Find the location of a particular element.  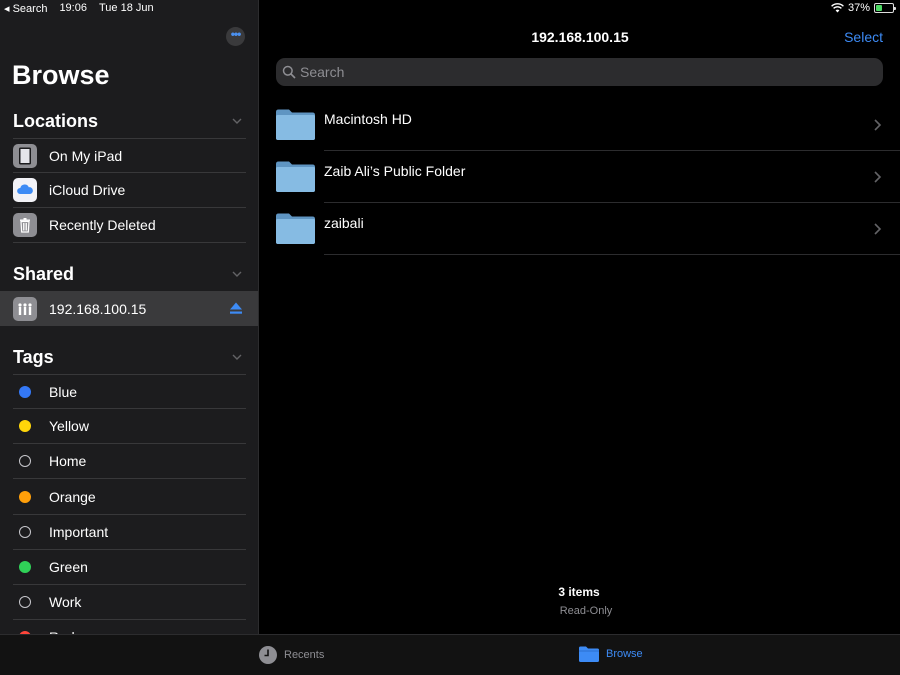

item-count-label: 3 items is located at coordinates (579, 592).